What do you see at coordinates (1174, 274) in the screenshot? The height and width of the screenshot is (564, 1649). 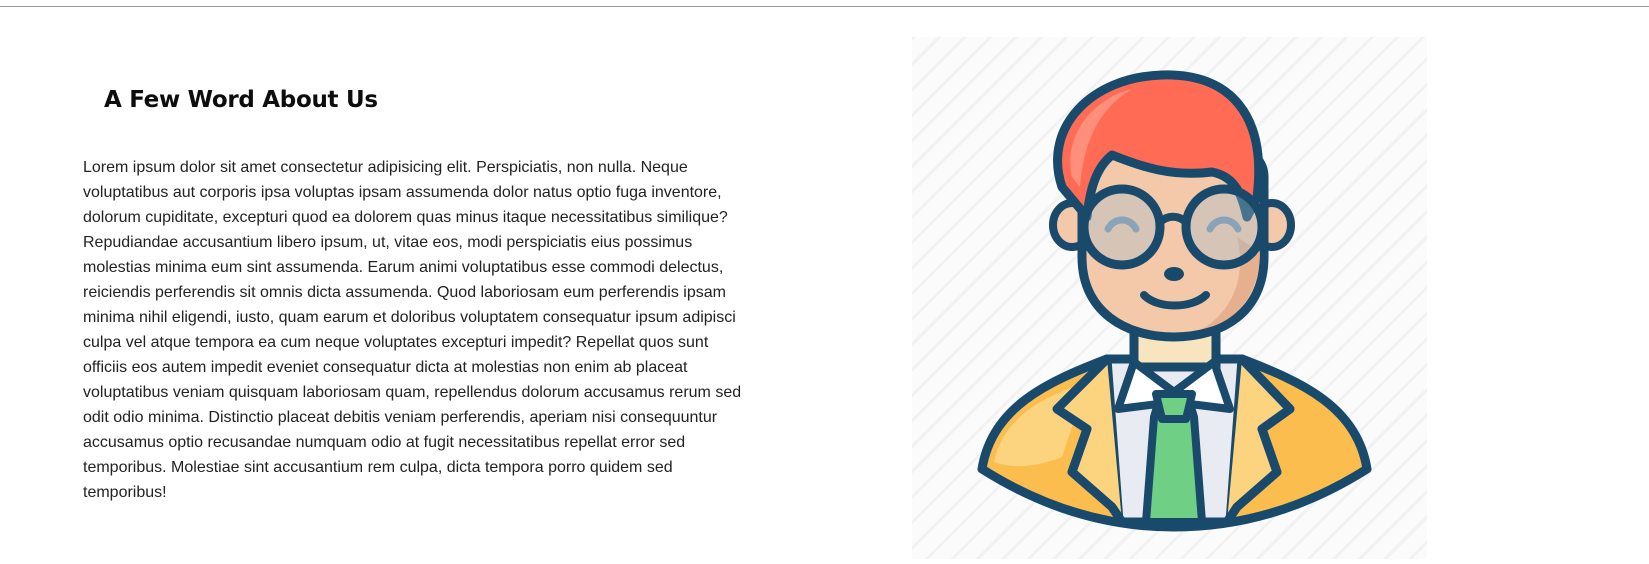 I see `nose` at bounding box center [1174, 274].